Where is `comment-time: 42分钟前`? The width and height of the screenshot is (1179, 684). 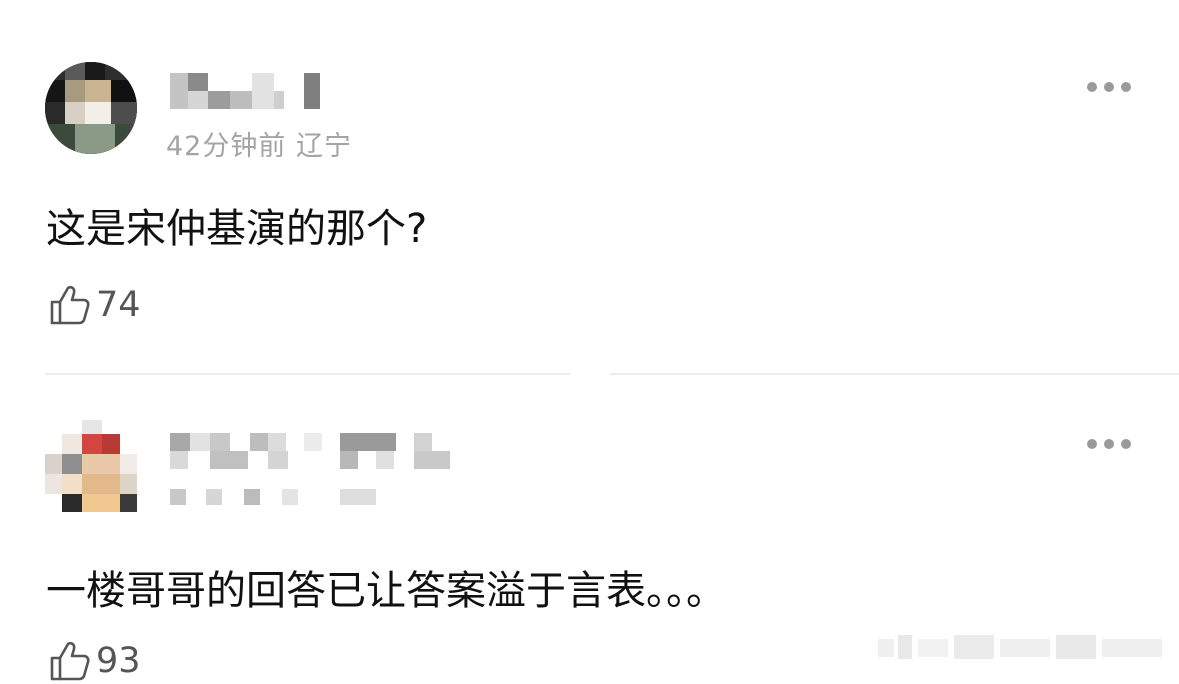
comment-time: 42分钟前 is located at coordinates (226, 146).